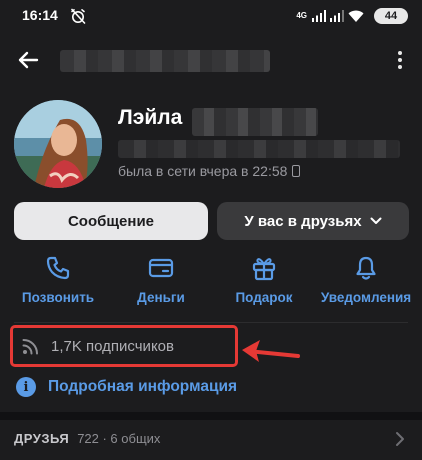  I want to click on friends-title: ДРУЗЬЯ, so click(42, 438).